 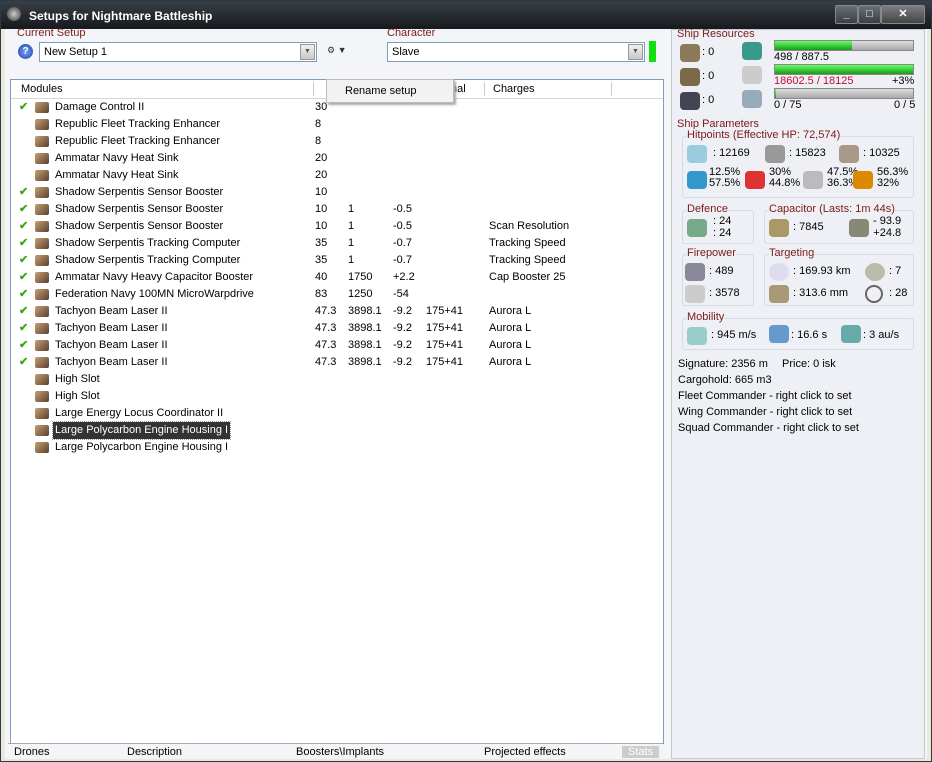 I want to click on module-cpu: 20, so click(x=321, y=158).